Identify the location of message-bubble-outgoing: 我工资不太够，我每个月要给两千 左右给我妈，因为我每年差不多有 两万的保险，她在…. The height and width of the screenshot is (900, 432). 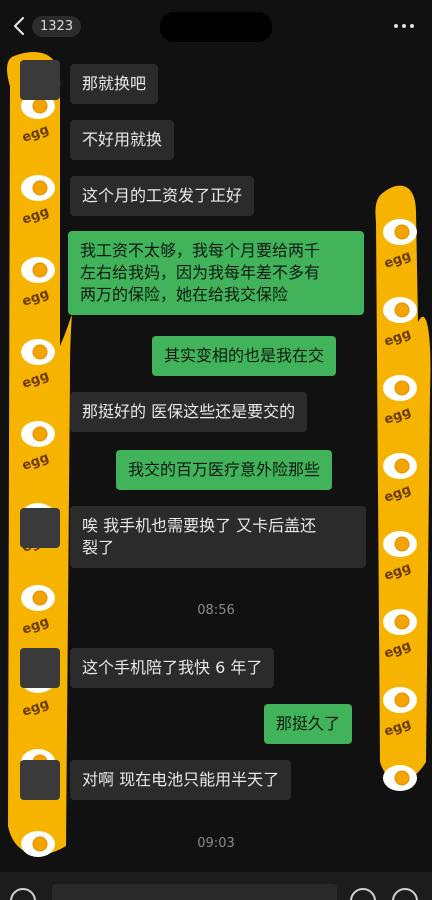
(216, 273).